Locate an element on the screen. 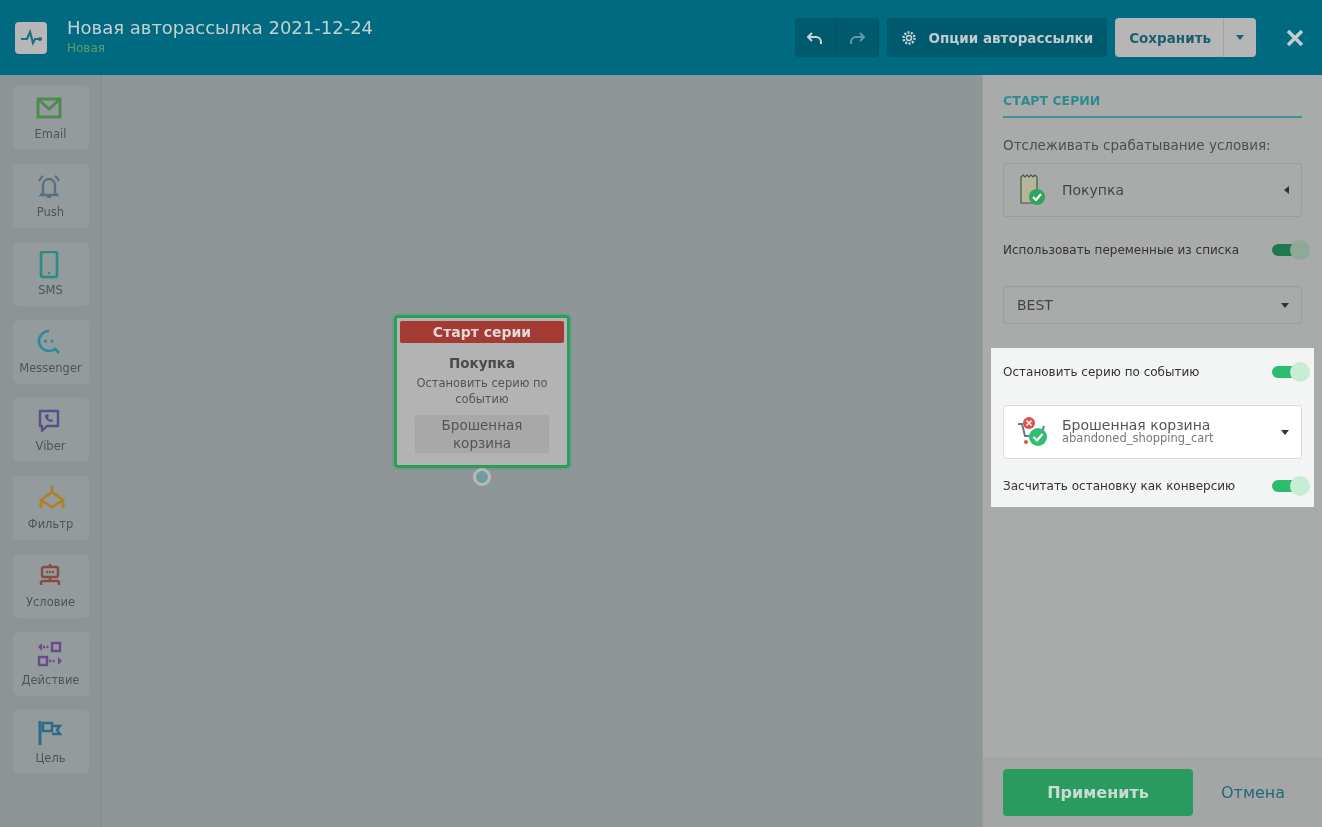  tool-tile: Email is located at coordinates (50, 118).